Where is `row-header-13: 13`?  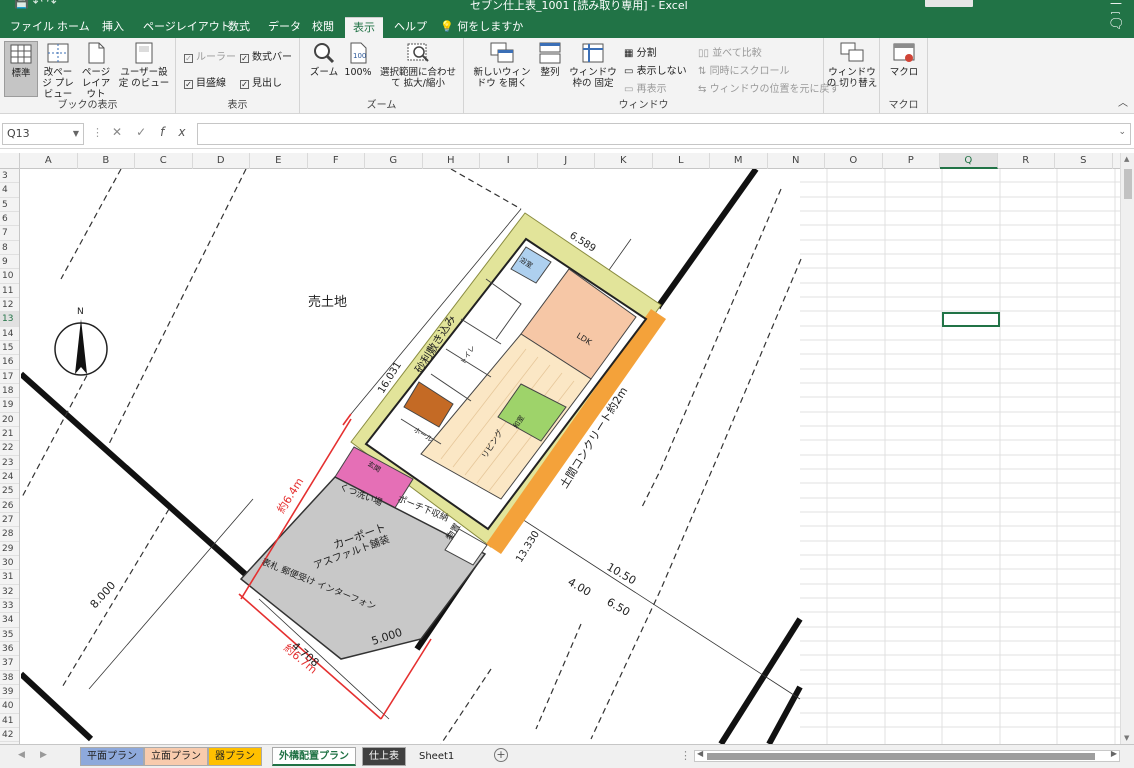
row-header-13: 13 is located at coordinates (9, 319).